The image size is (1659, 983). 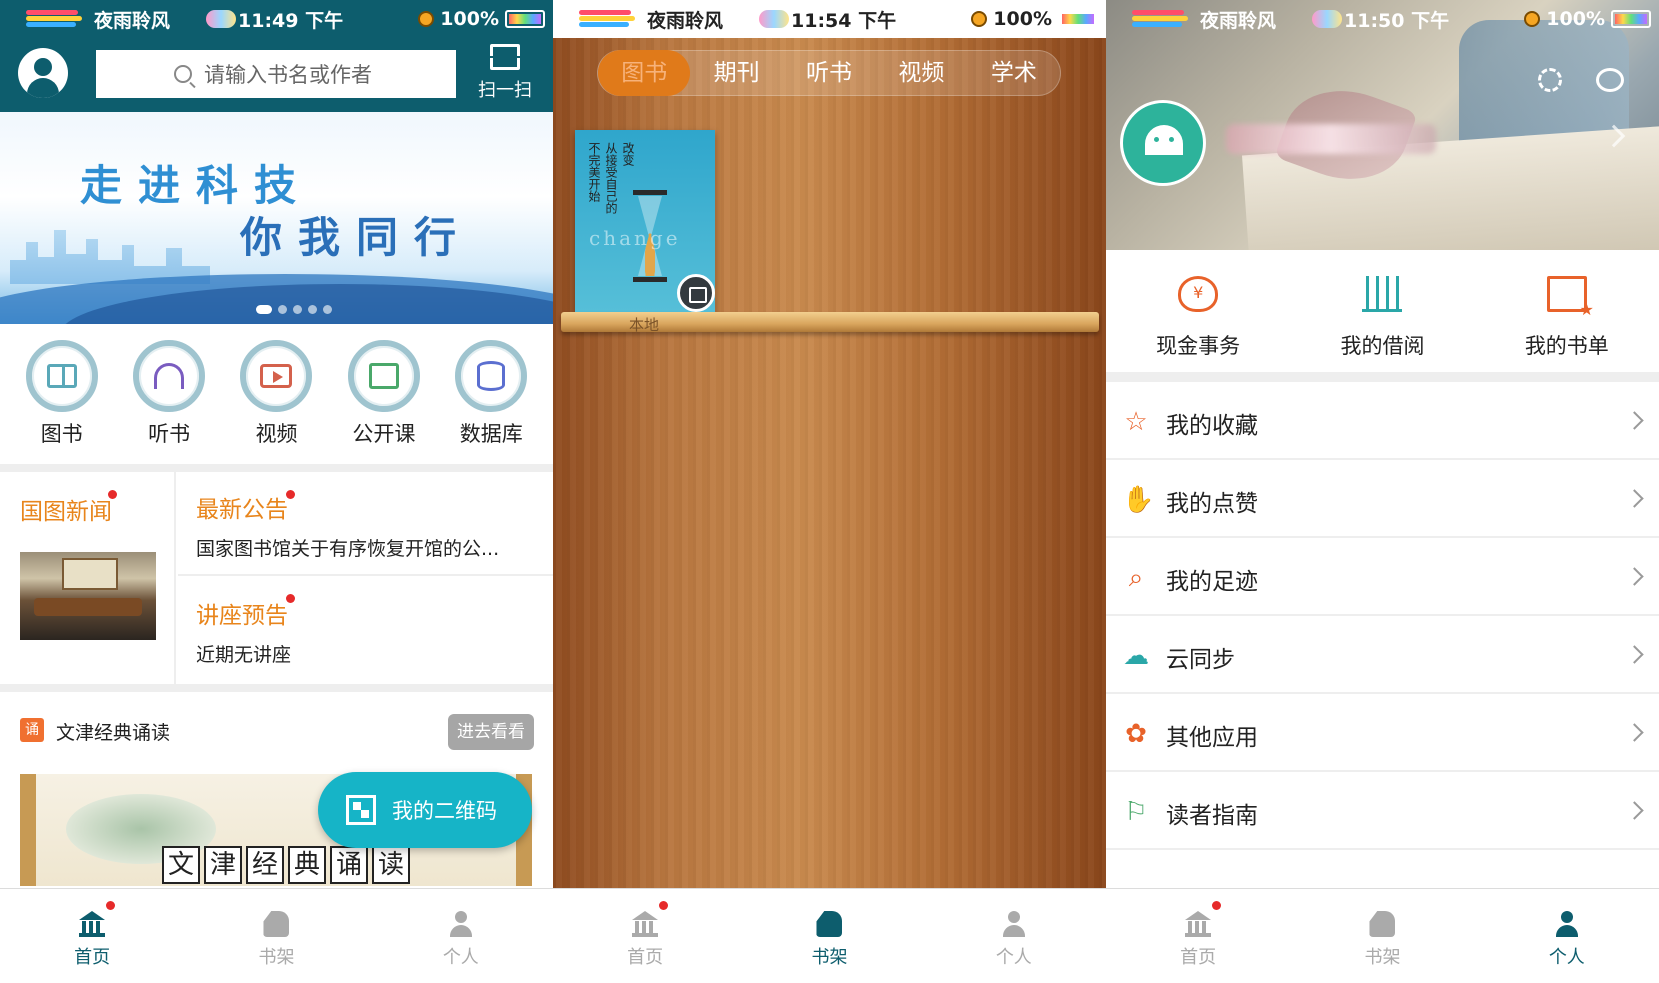 What do you see at coordinates (491, 376) in the screenshot?
I see `database-icon` at bounding box center [491, 376].